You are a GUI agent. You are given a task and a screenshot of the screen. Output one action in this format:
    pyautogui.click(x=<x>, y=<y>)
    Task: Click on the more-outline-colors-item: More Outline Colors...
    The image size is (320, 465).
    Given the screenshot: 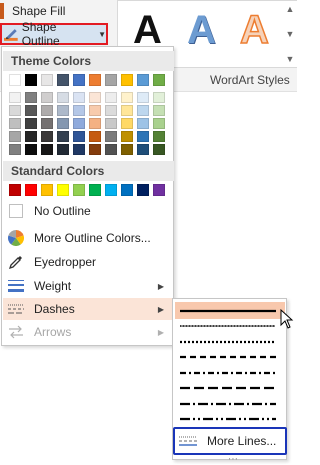 What is the action you would take?
    pyautogui.click(x=88, y=238)
    